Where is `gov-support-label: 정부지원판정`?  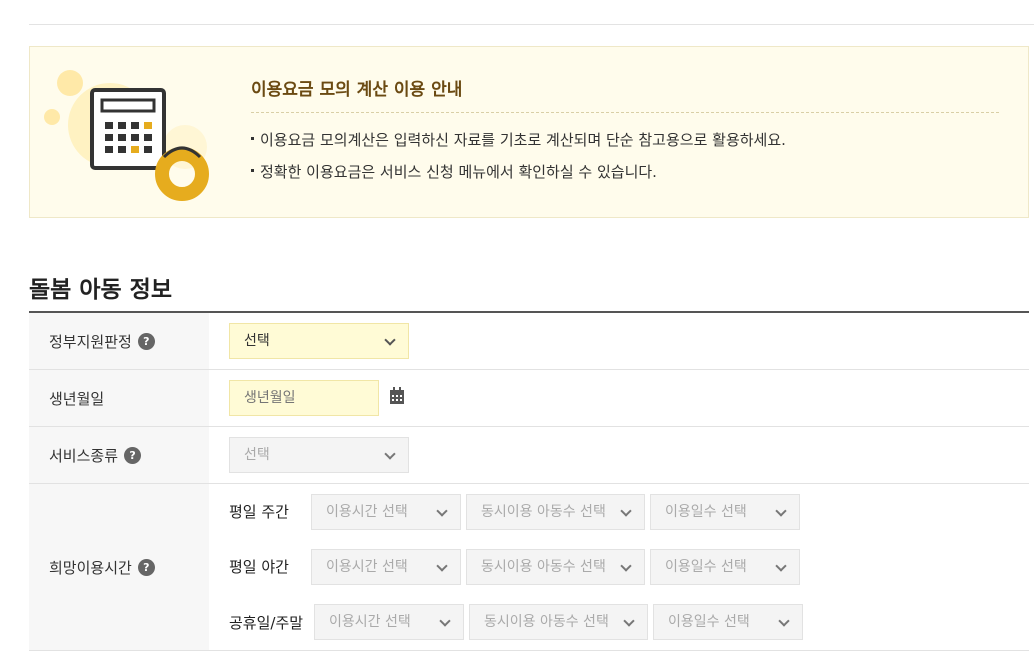 gov-support-label: 정부지원판정 is located at coordinates (90, 341).